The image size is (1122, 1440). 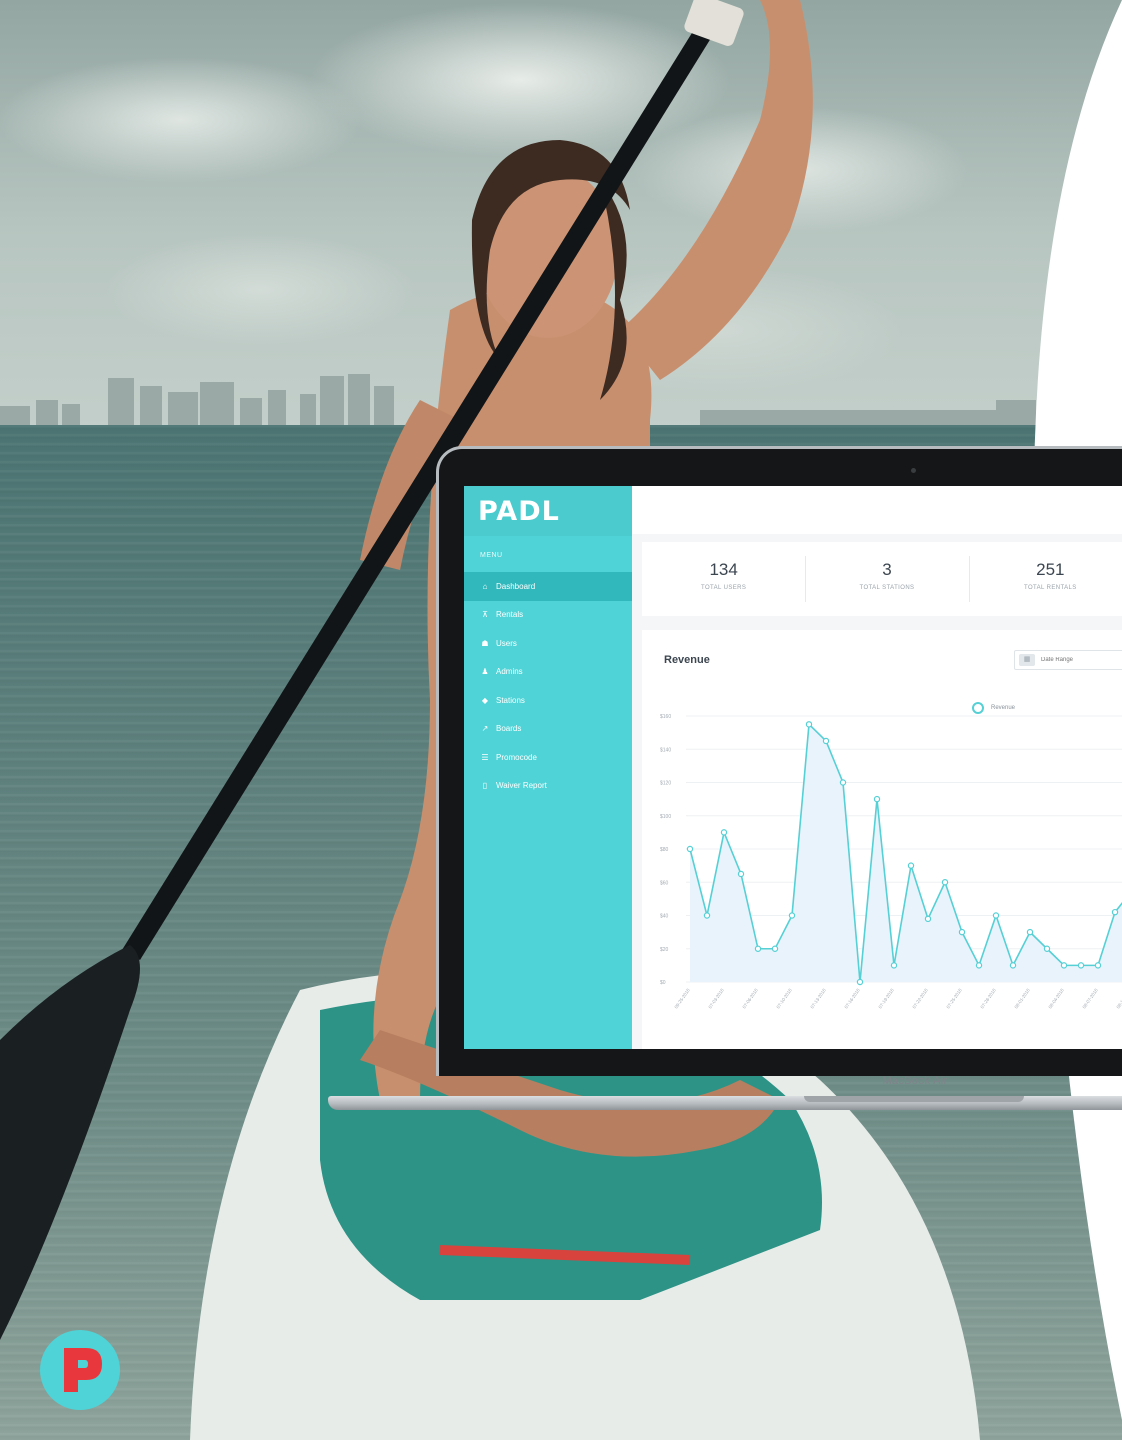 What do you see at coordinates (751, 998) in the screenshot?
I see `x-tick-label: 07-06-2018` at bounding box center [751, 998].